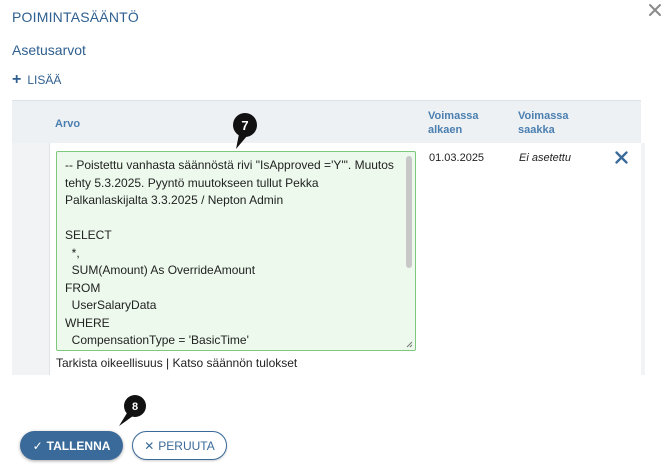 The image size is (668, 464). What do you see at coordinates (621, 157) in the screenshot?
I see `delete-row-icon` at bounding box center [621, 157].